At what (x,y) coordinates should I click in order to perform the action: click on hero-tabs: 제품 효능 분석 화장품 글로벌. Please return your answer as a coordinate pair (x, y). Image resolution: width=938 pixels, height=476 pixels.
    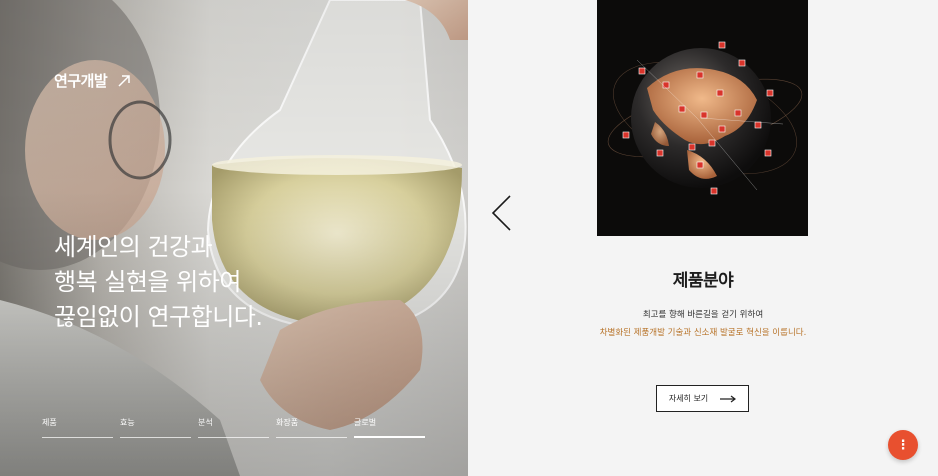
    Looking at the image, I should click on (233, 426).